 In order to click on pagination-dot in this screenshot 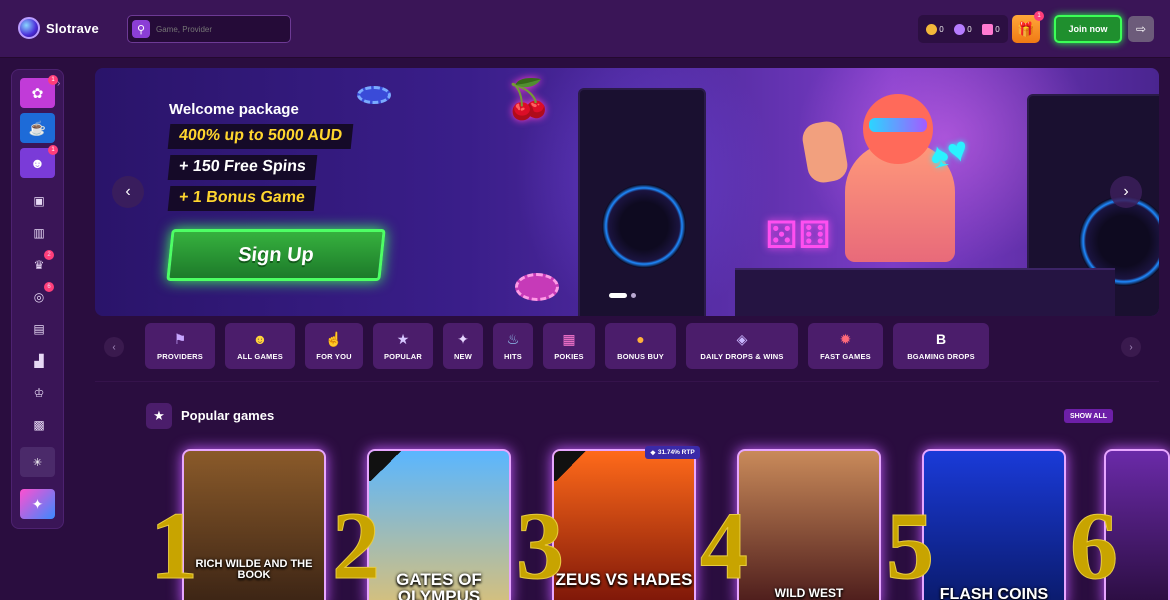, I will do `click(633, 295)`.